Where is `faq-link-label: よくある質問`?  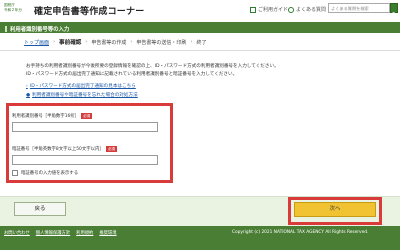 faq-link-label: よくある質問 is located at coordinates (311, 10).